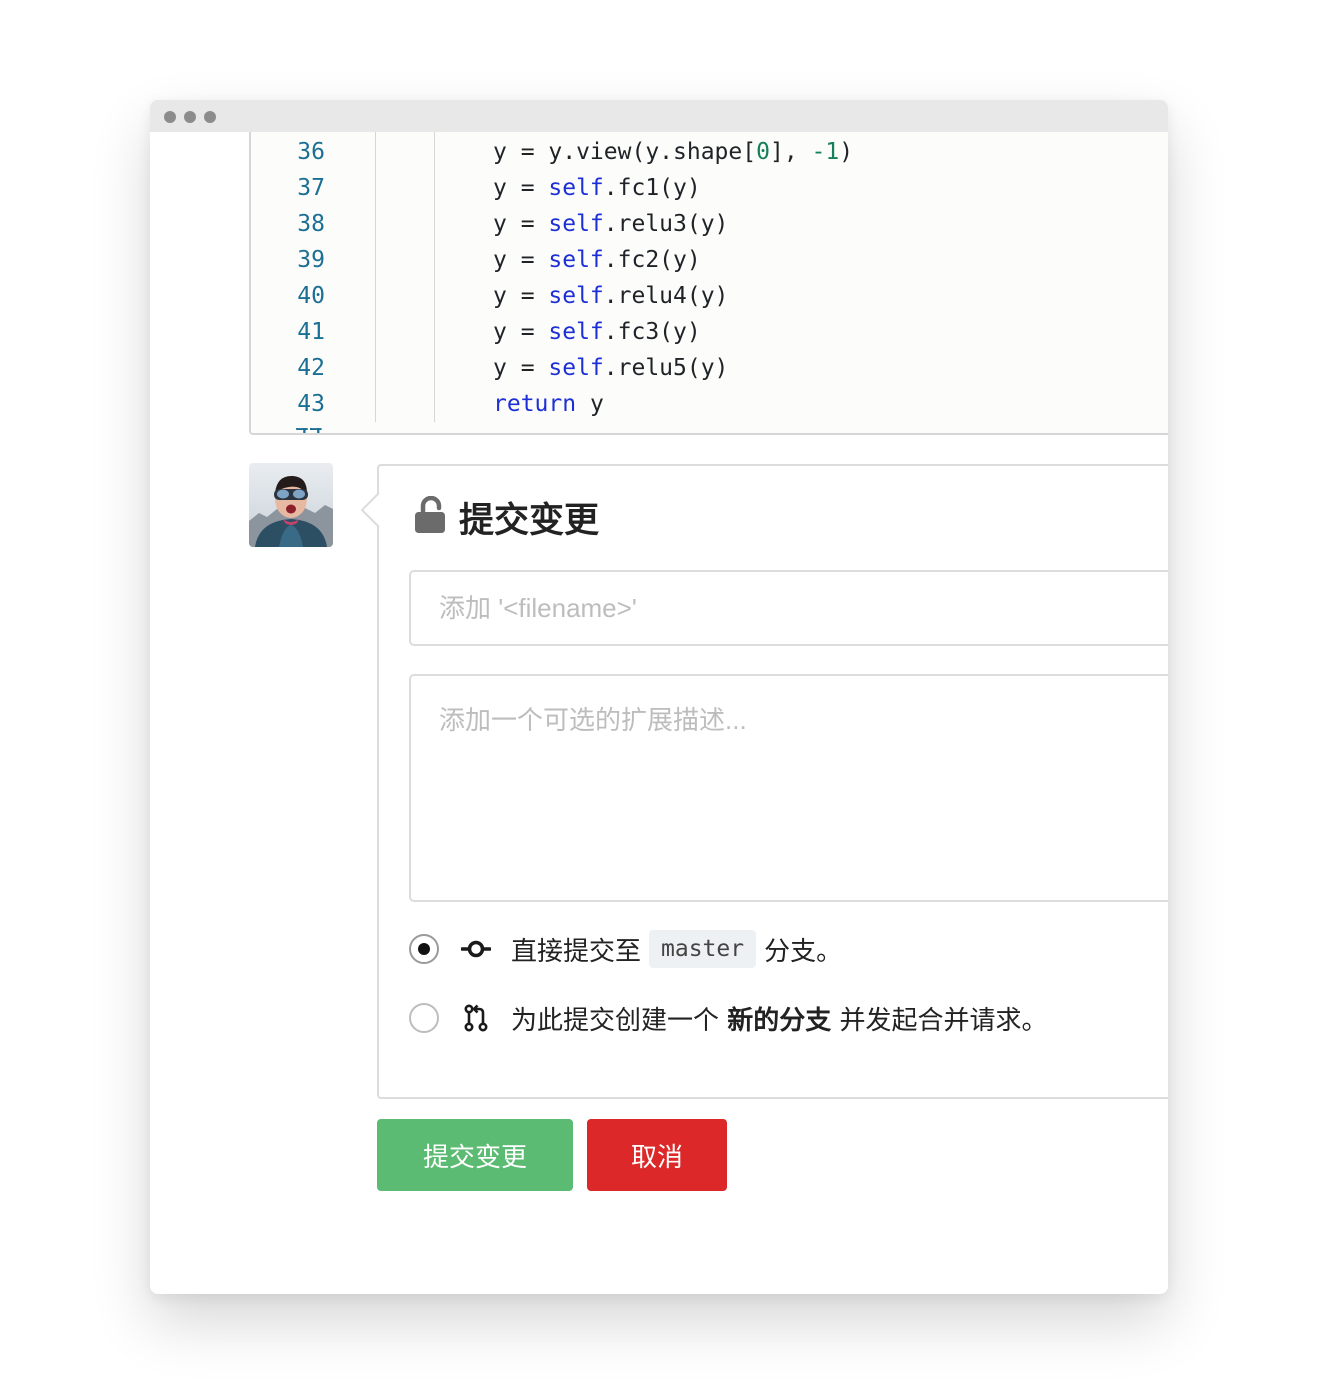 Image resolution: width=1318 pixels, height=1394 pixels. I want to click on git-pull-request-icon, so click(476, 1018).